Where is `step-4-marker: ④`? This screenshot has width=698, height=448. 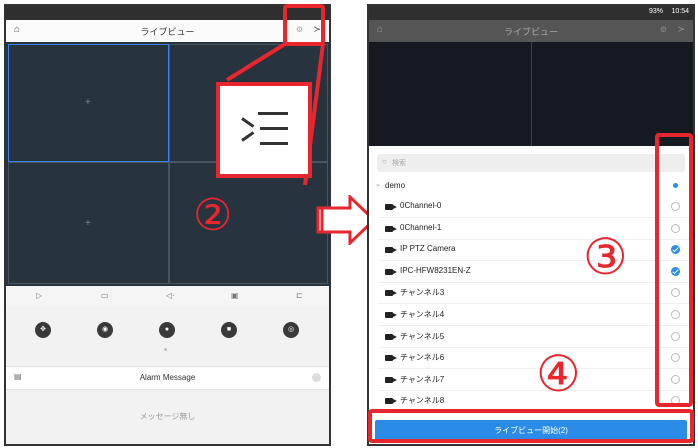 step-4-marker: ④ is located at coordinates (558, 374).